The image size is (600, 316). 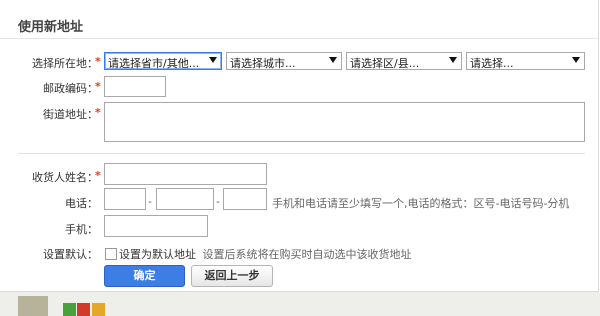 What do you see at coordinates (98, 175) in the screenshot?
I see `recipient-required-mark: *` at bounding box center [98, 175].